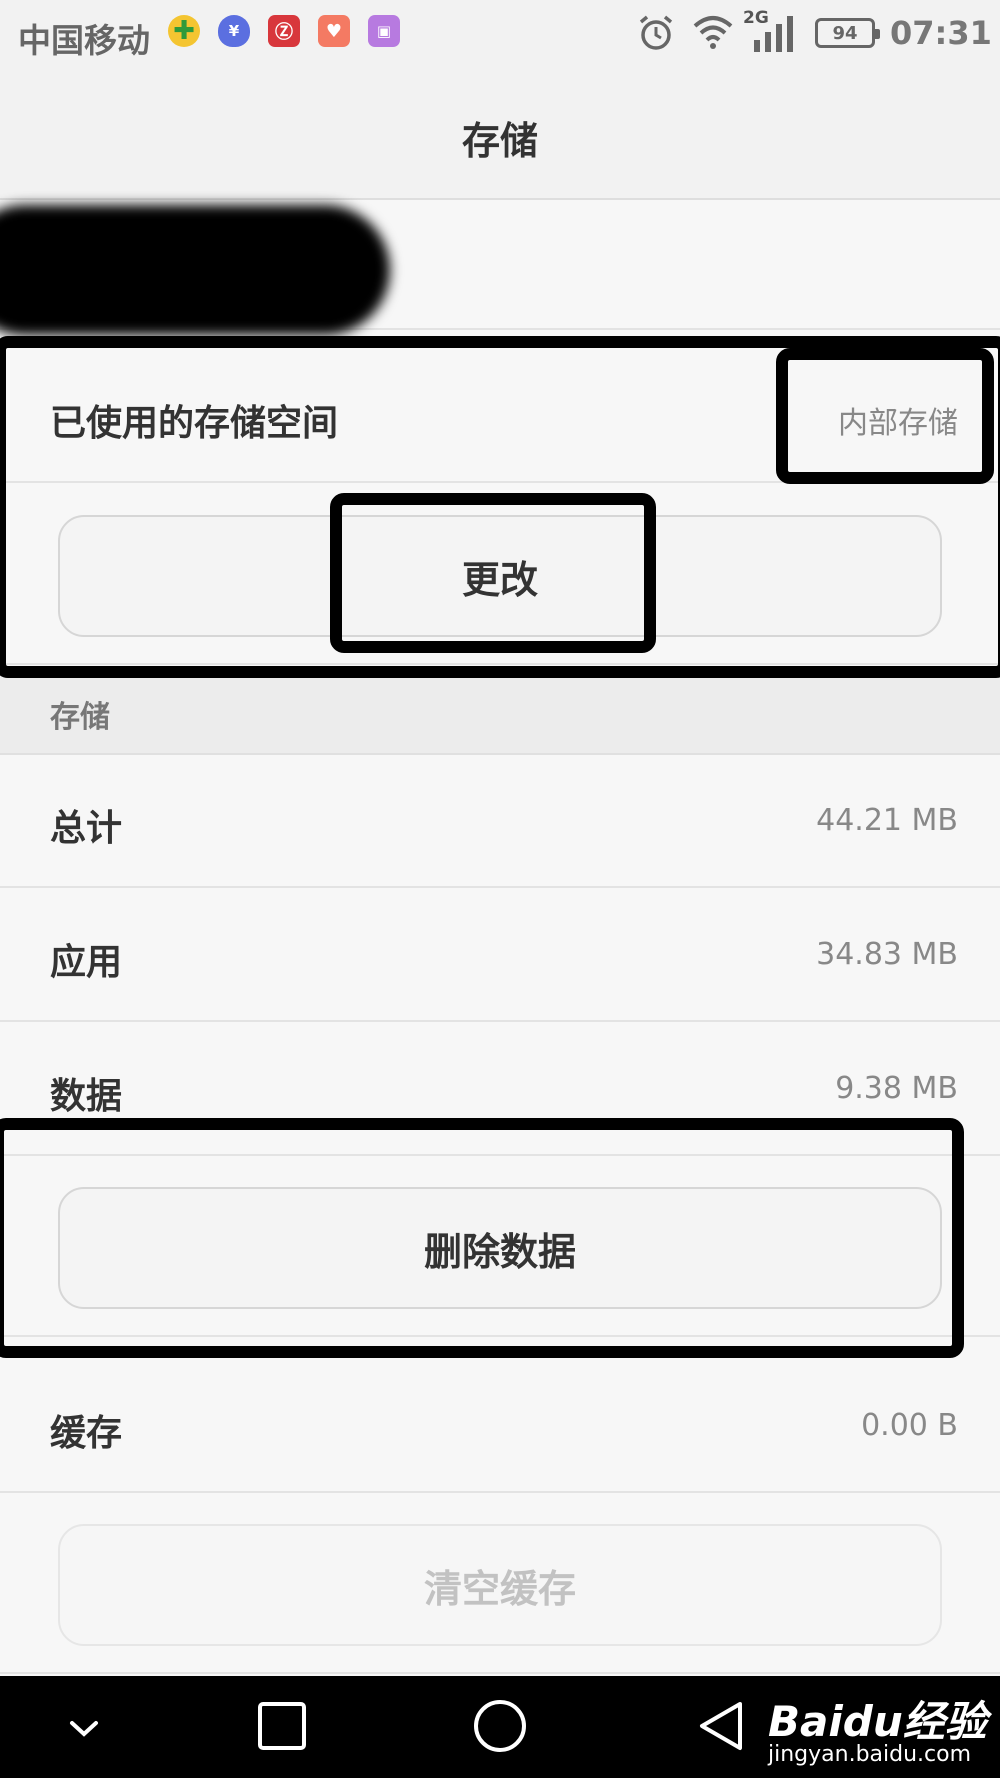 The height and width of the screenshot is (1778, 1000). What do you see at coordinates (334, 31) in the screenshot?
I see `health-notification-icon: ♥` at bounding box center [334, 31].